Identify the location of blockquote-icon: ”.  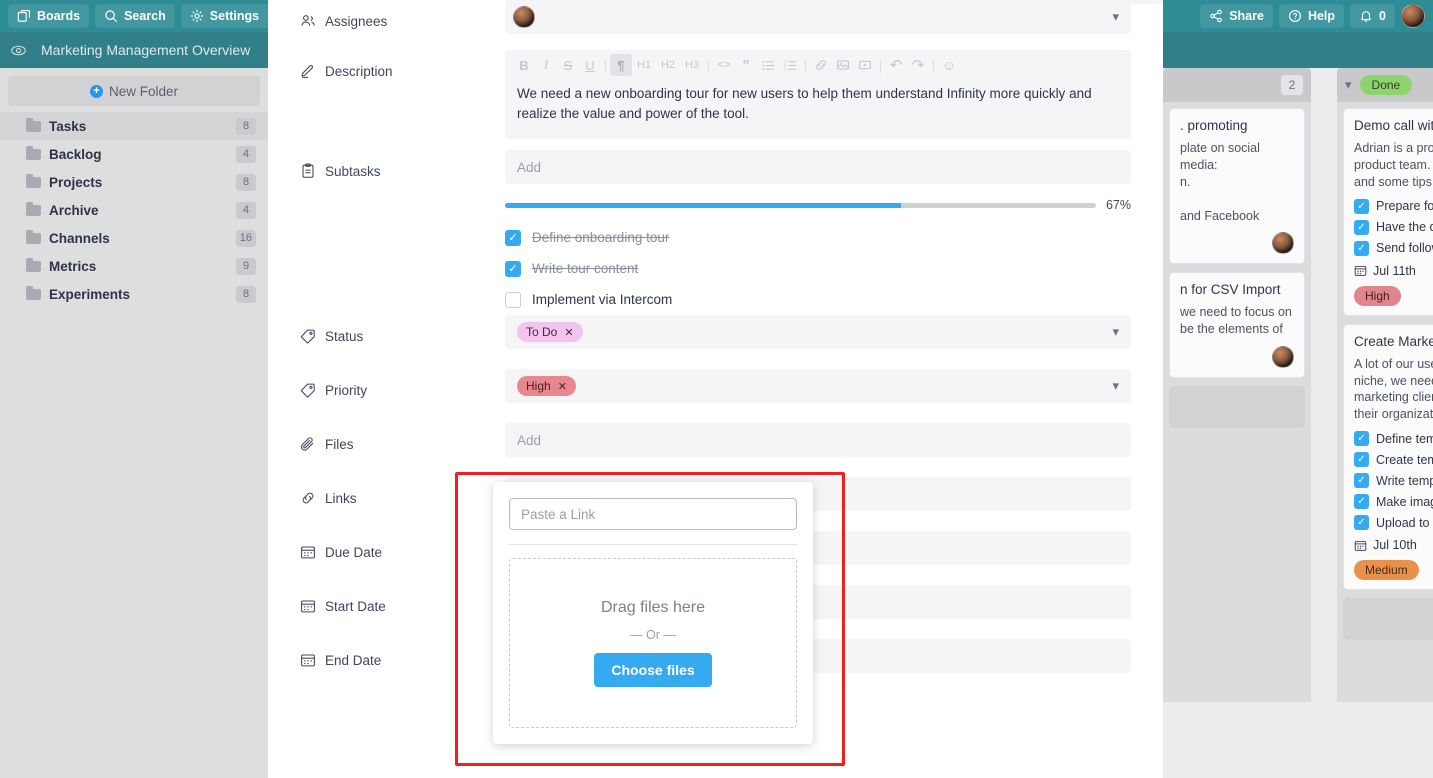
(746, 65).